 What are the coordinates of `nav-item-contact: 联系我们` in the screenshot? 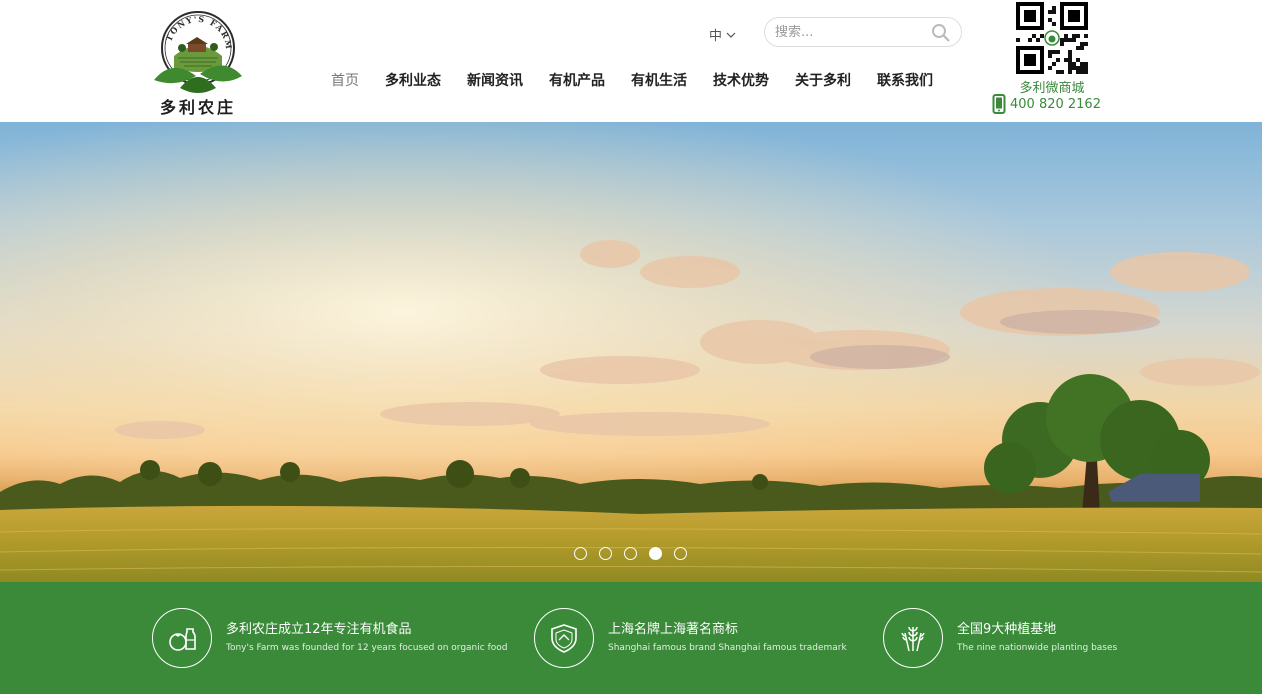 It's located at (905, 81).